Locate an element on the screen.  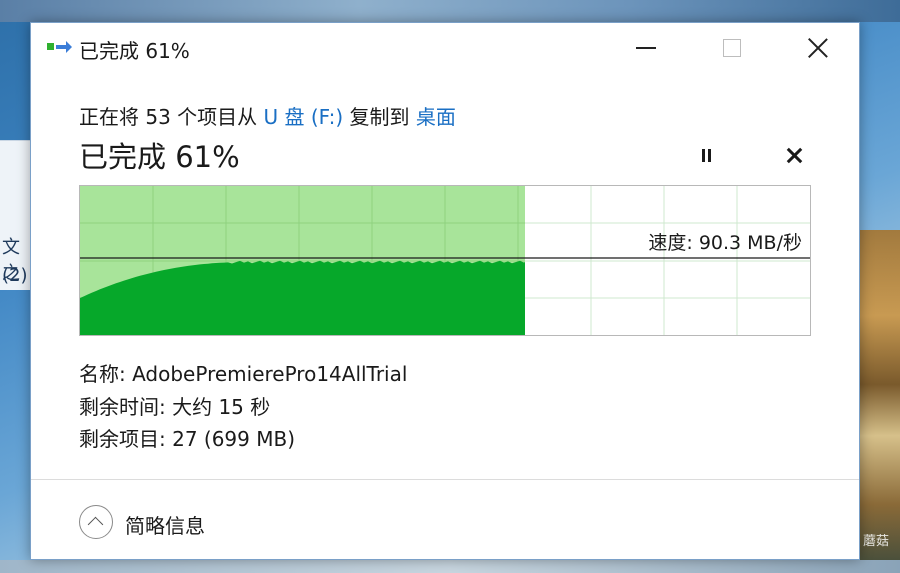
desktop-wallpaper-top is located at coordinates (450, 11).